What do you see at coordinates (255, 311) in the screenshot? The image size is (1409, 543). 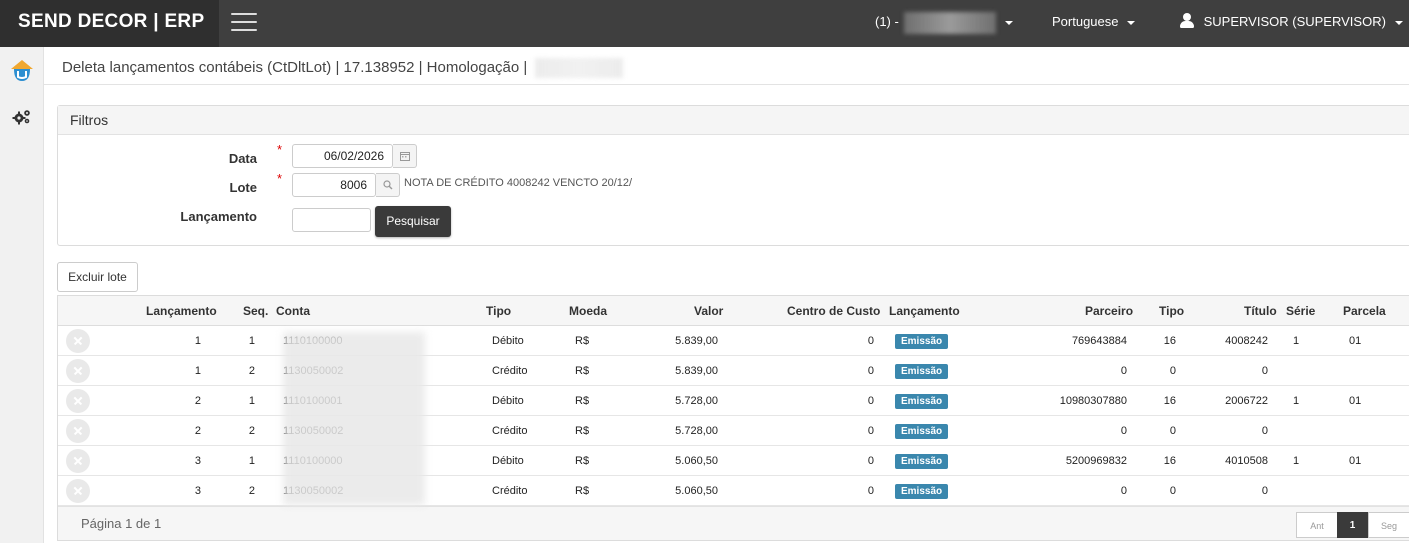 I see `col-seq: Seq.` at bounding box center [255, 311].